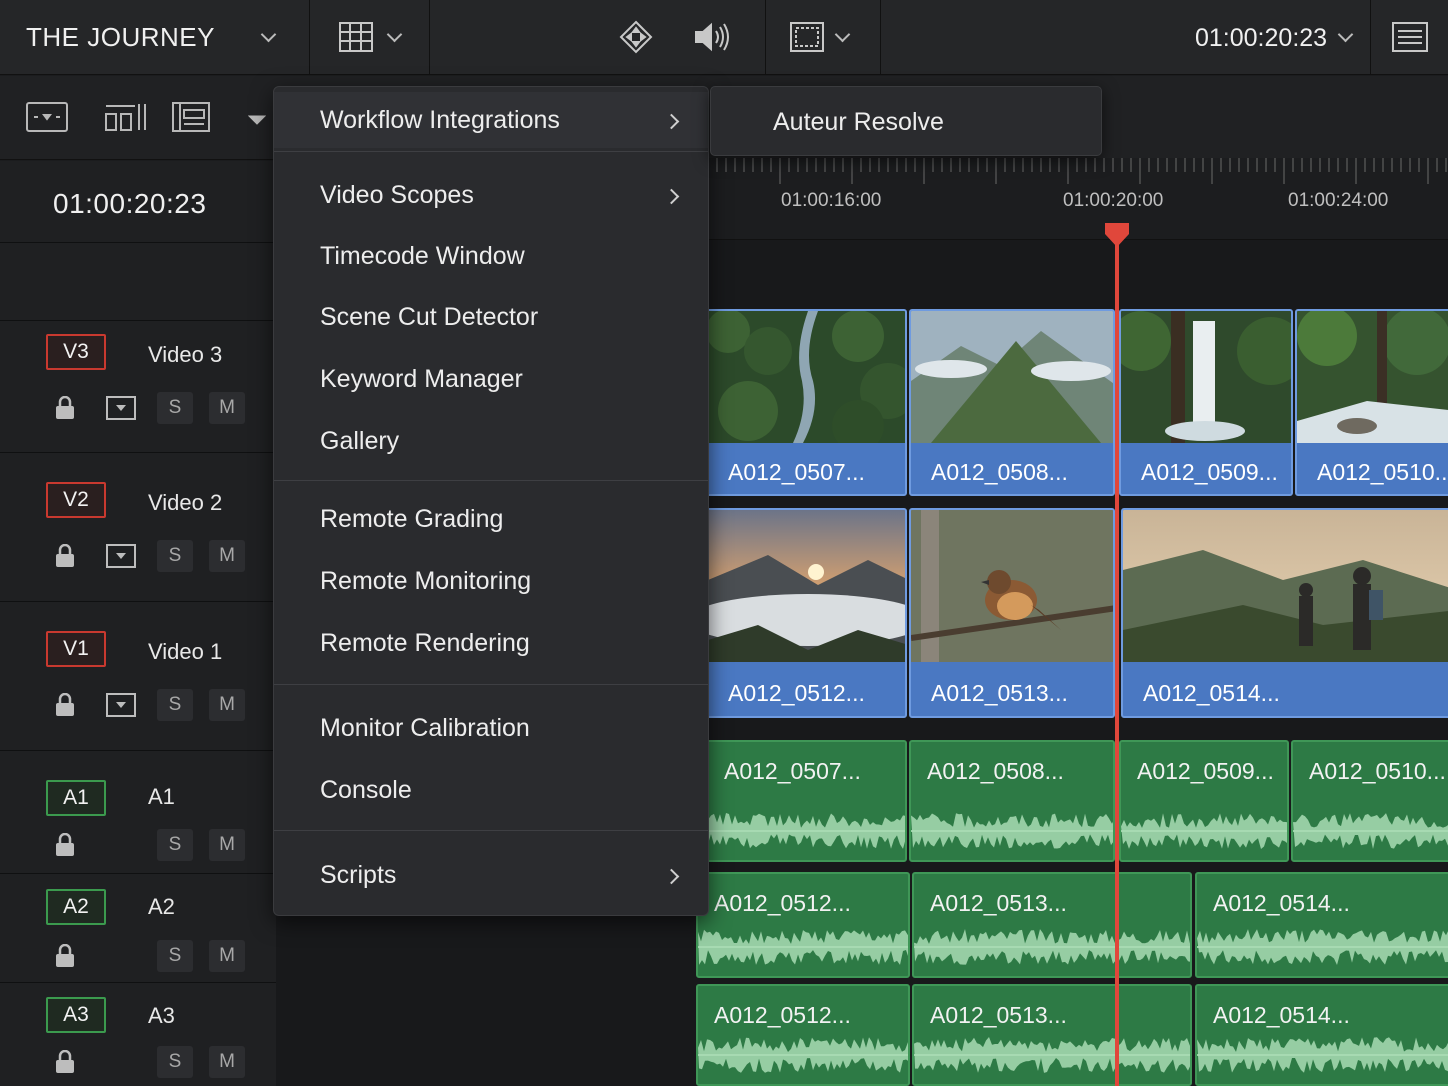  I want to click on track-name: Video 3, so click(185, 355).